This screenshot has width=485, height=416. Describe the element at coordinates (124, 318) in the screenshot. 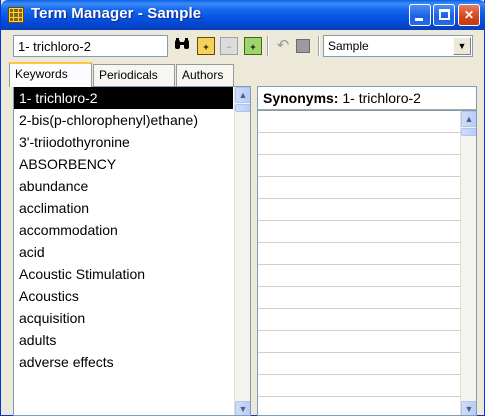

I see `list-item: acquisition` at that location.